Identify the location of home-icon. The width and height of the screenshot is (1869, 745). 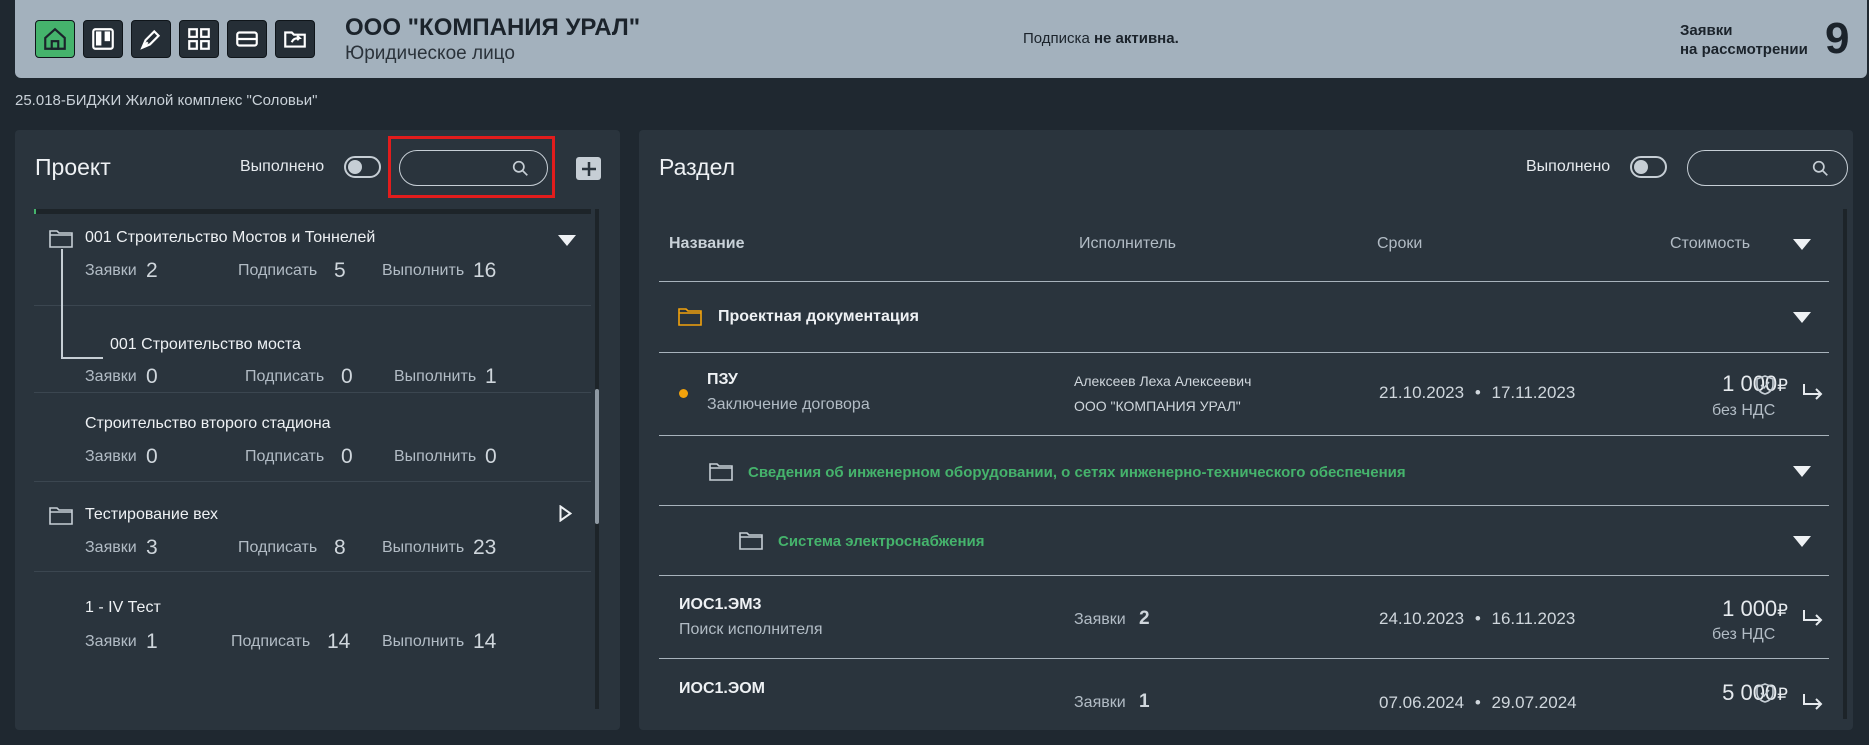
(55, 38).